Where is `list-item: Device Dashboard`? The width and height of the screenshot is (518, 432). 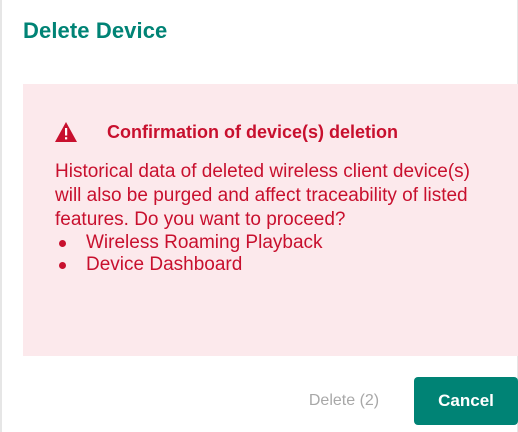
list-item: Device Dashboard is located at coordinates (272, 265).